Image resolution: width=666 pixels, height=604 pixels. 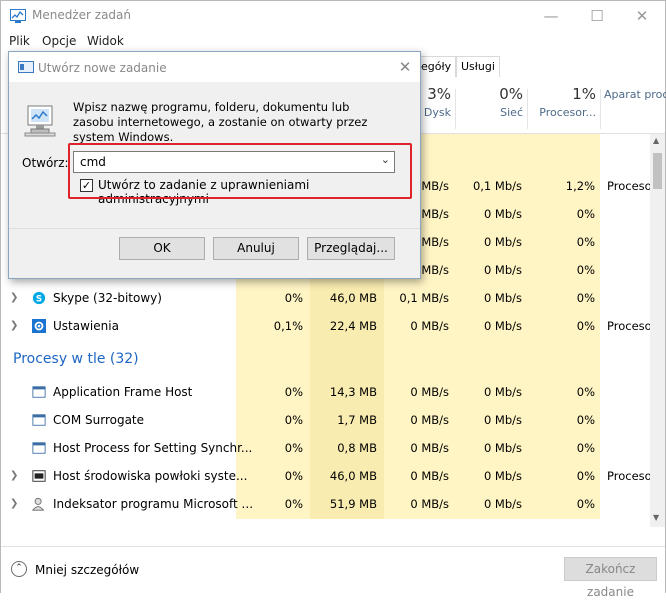 What do you see at coordinates (123, 392) in the screenshot?
I see `process-name: Application Frame Host` at bounding box center [123, 392].